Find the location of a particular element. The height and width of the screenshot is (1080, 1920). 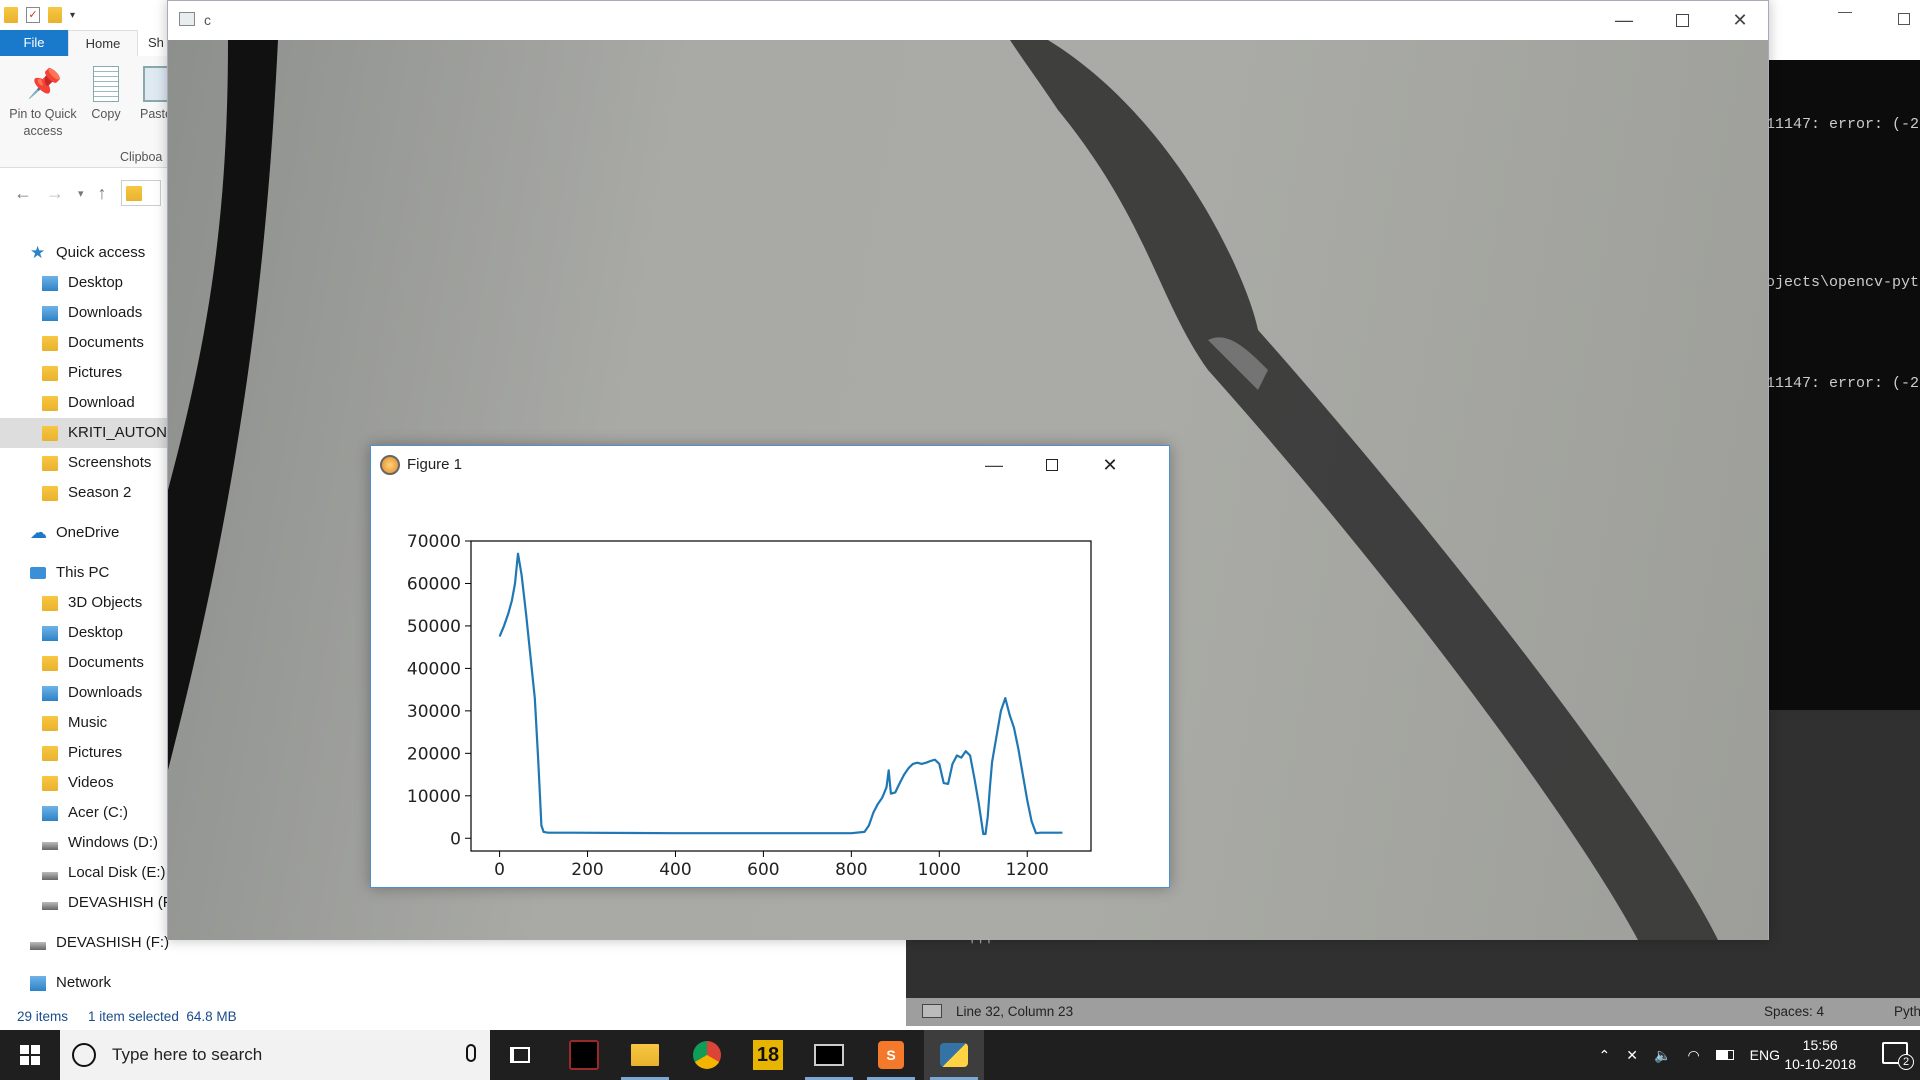

predator-icon is located at coordinates (584, 1055).